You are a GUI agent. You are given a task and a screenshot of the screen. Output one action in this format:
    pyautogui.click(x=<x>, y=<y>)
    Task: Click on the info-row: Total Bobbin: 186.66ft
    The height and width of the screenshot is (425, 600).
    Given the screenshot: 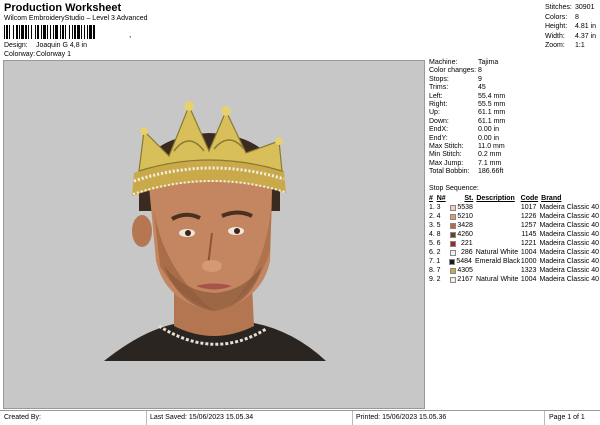 What is the action you would take?
    pyautogui.click(x=514, y=172)
    